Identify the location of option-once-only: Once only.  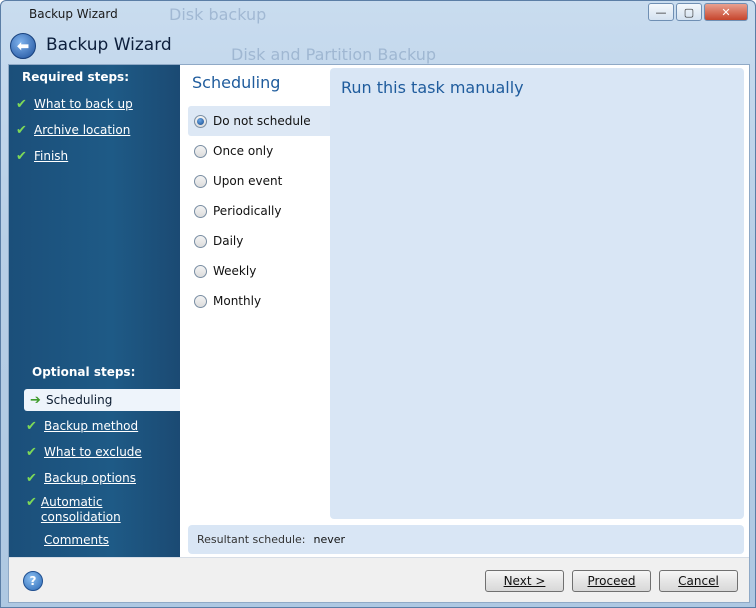
(259, 151).